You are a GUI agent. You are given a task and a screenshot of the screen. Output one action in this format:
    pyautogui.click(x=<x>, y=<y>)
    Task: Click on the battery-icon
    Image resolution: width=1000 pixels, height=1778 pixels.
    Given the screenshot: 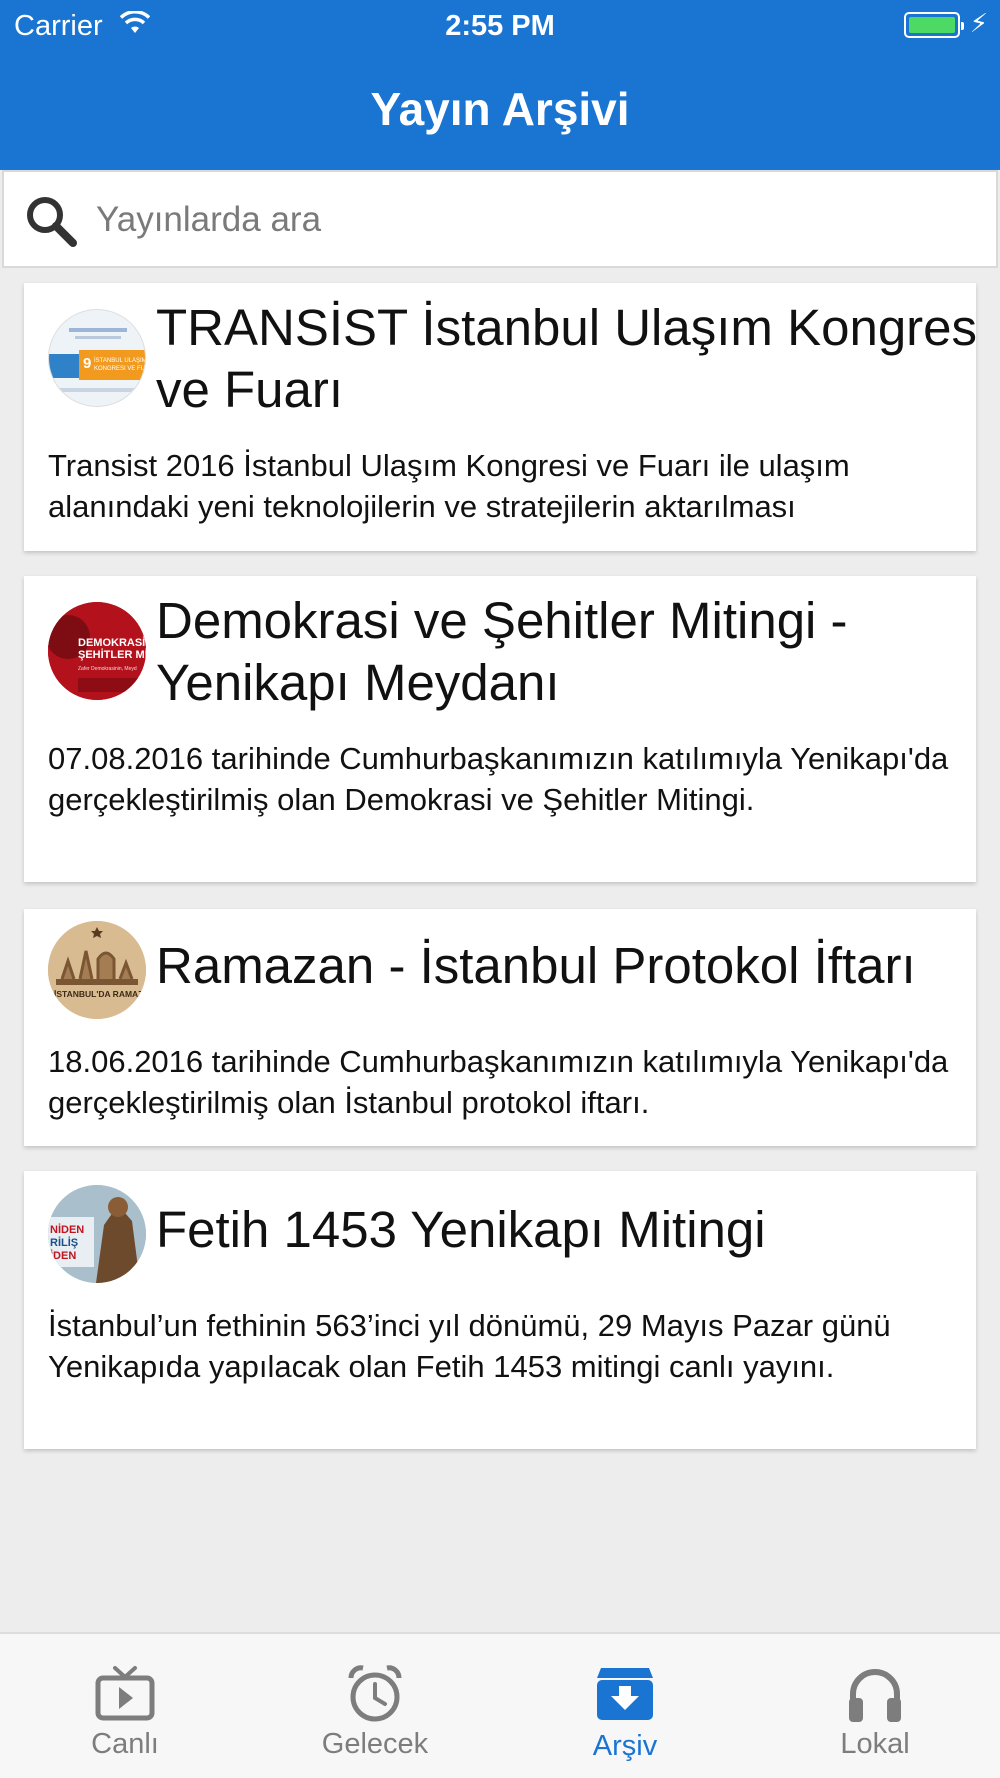 What is the action you would take?
    pyautogui.click(x=934, y=25)
    